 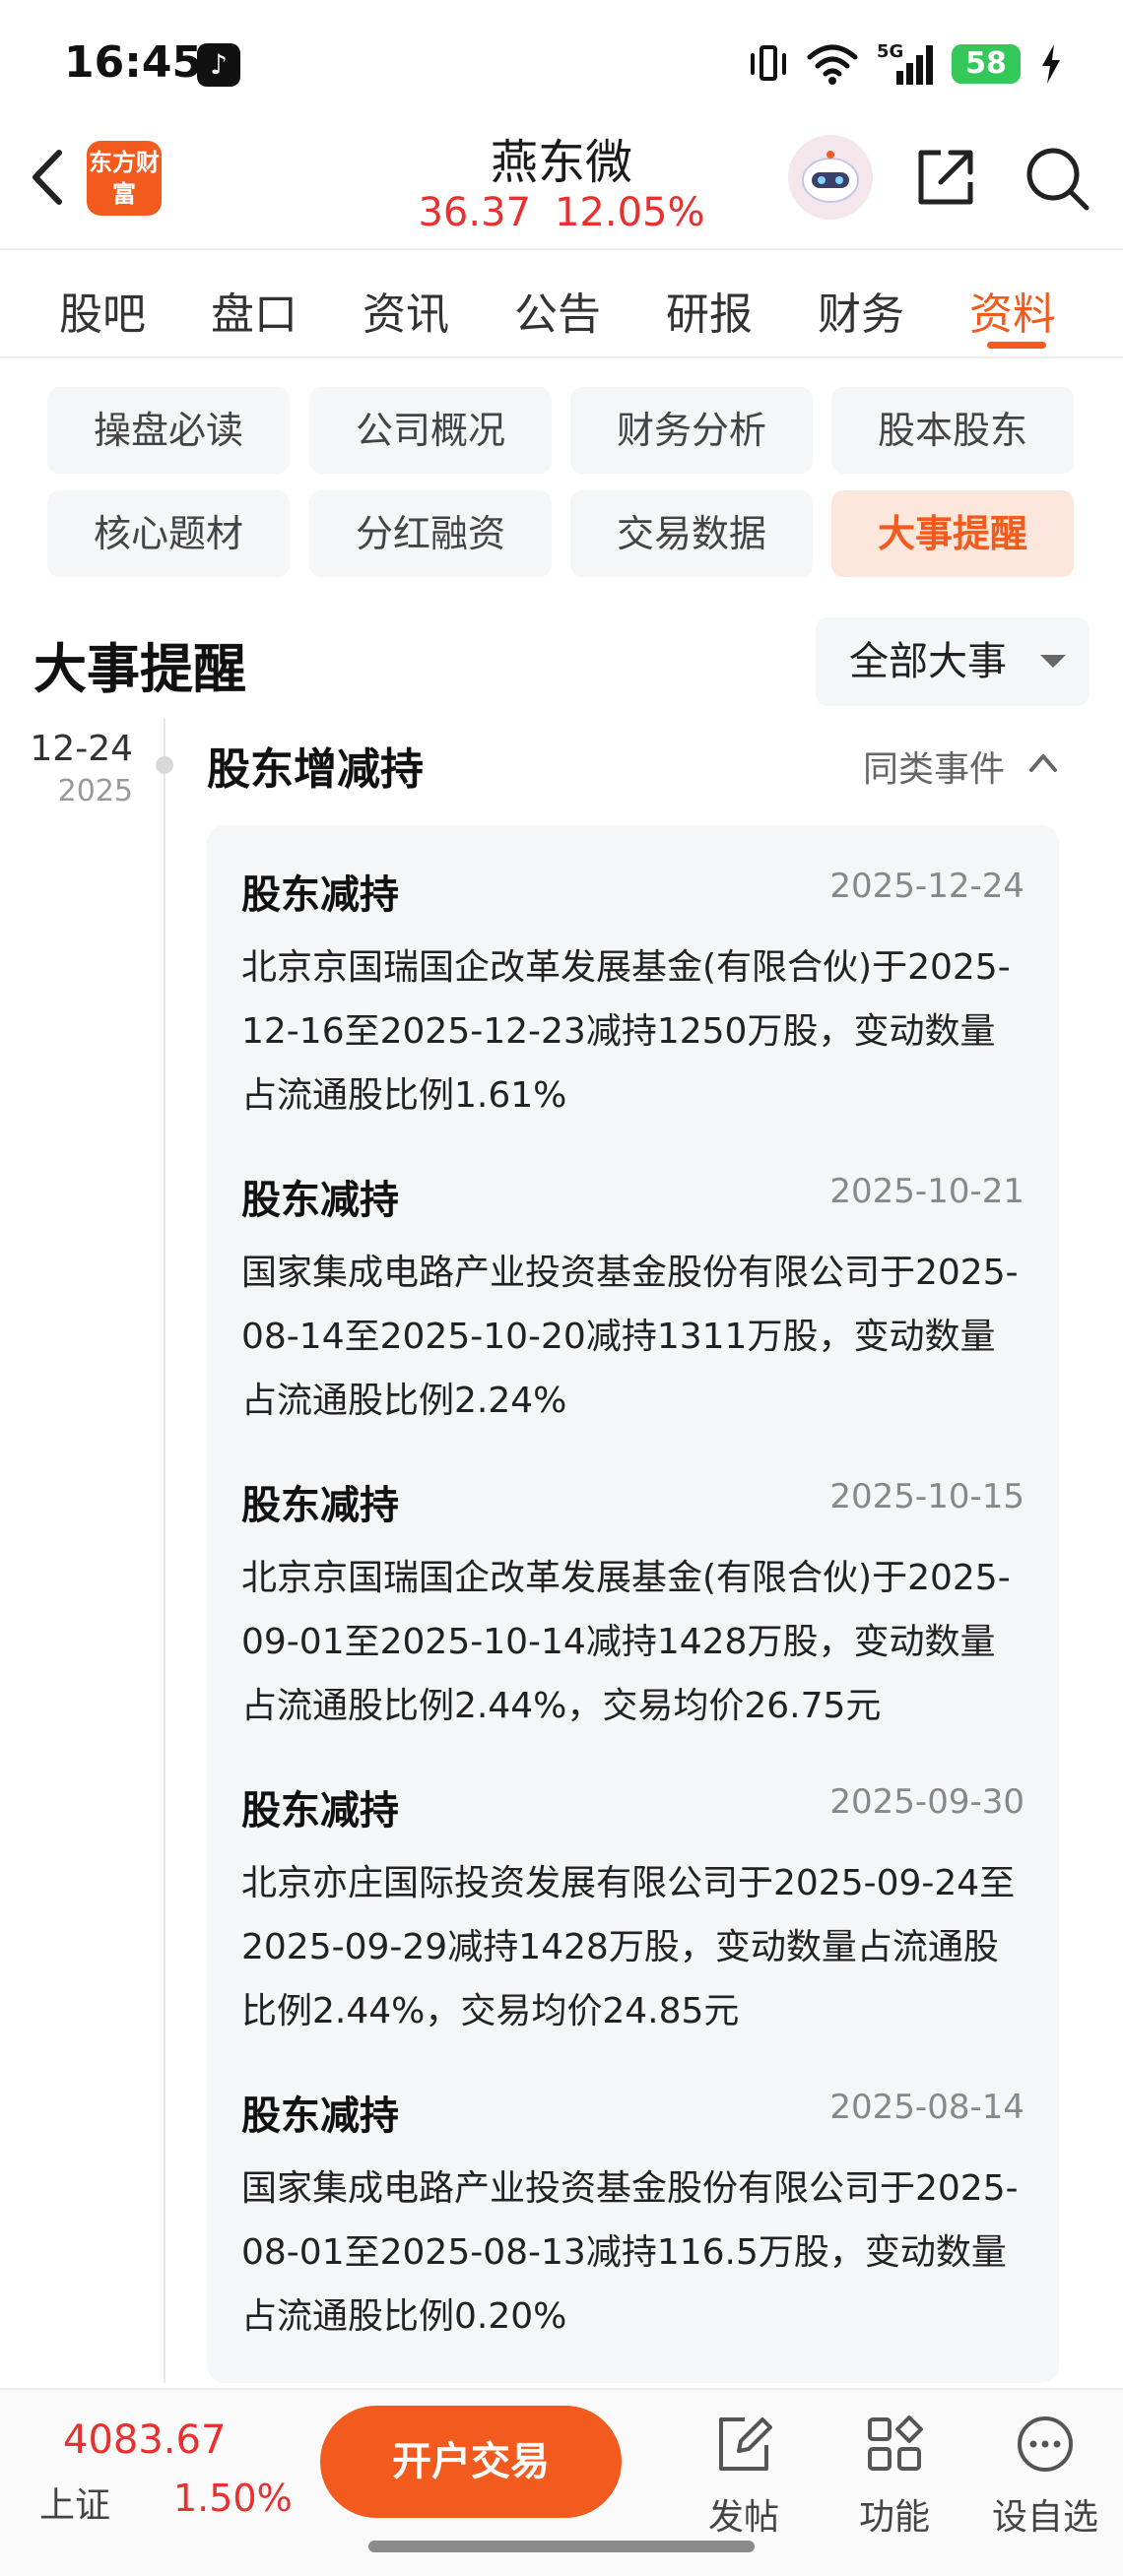 I want to click on add-watchlist-label: 设自选, so click(x=1044, y=2517).